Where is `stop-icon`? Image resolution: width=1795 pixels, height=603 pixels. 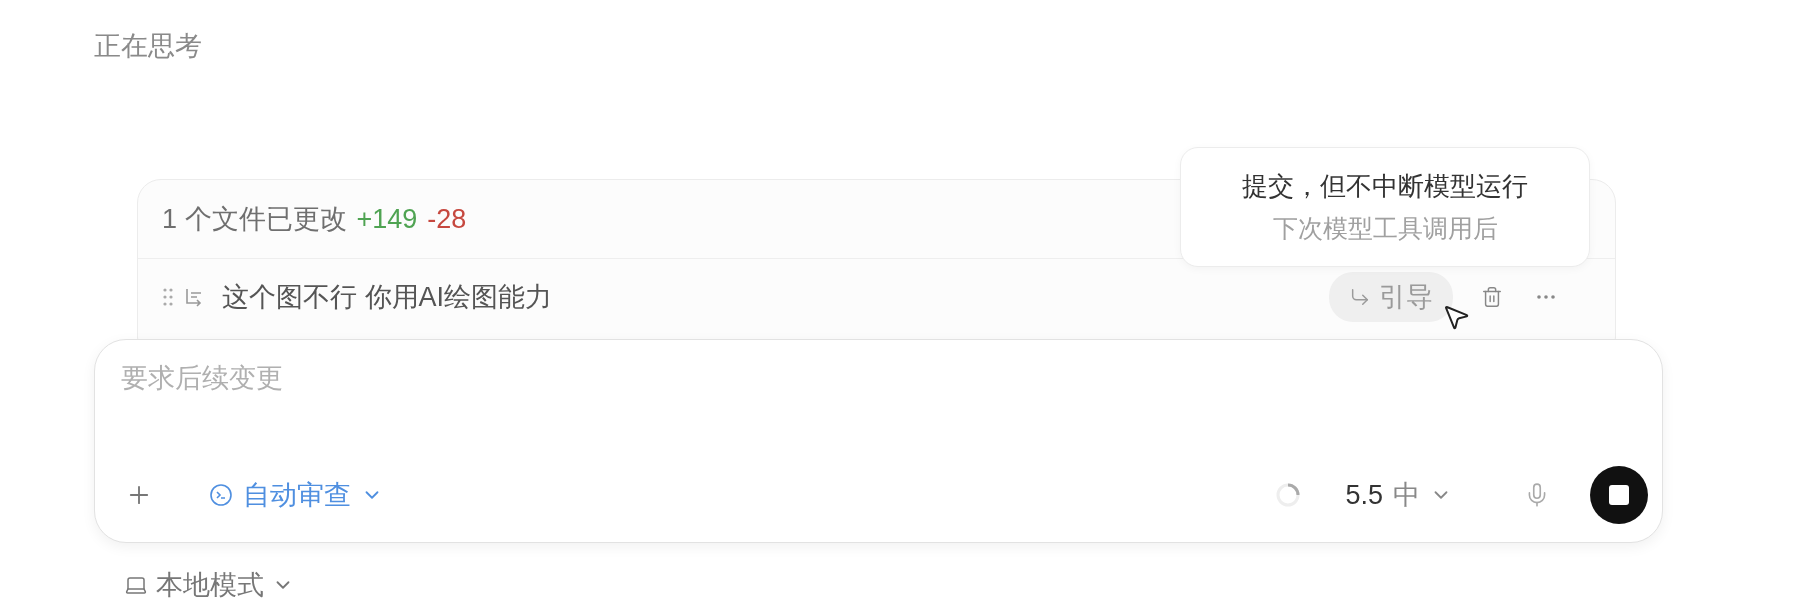 stop-icon is located at coordinates (1619, 495).